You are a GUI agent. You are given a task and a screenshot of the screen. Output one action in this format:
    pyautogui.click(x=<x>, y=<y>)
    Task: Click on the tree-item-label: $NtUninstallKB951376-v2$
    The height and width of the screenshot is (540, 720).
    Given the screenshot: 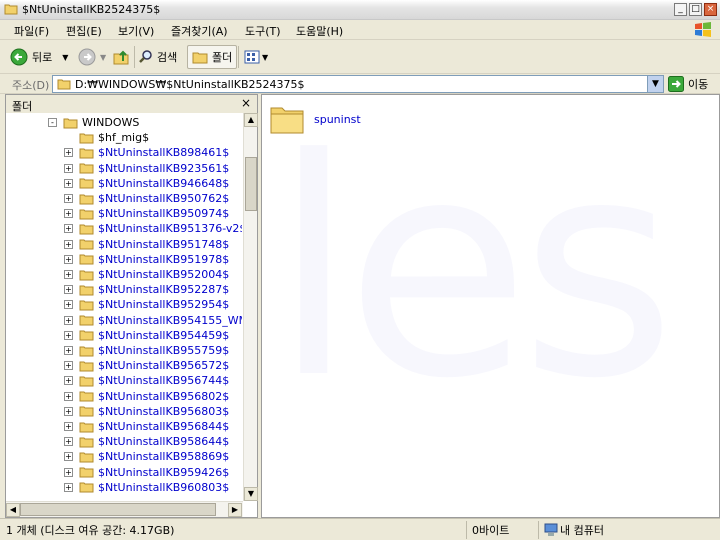 What is the action you would take?
    pyautogui.click(x=170, y=229)
    